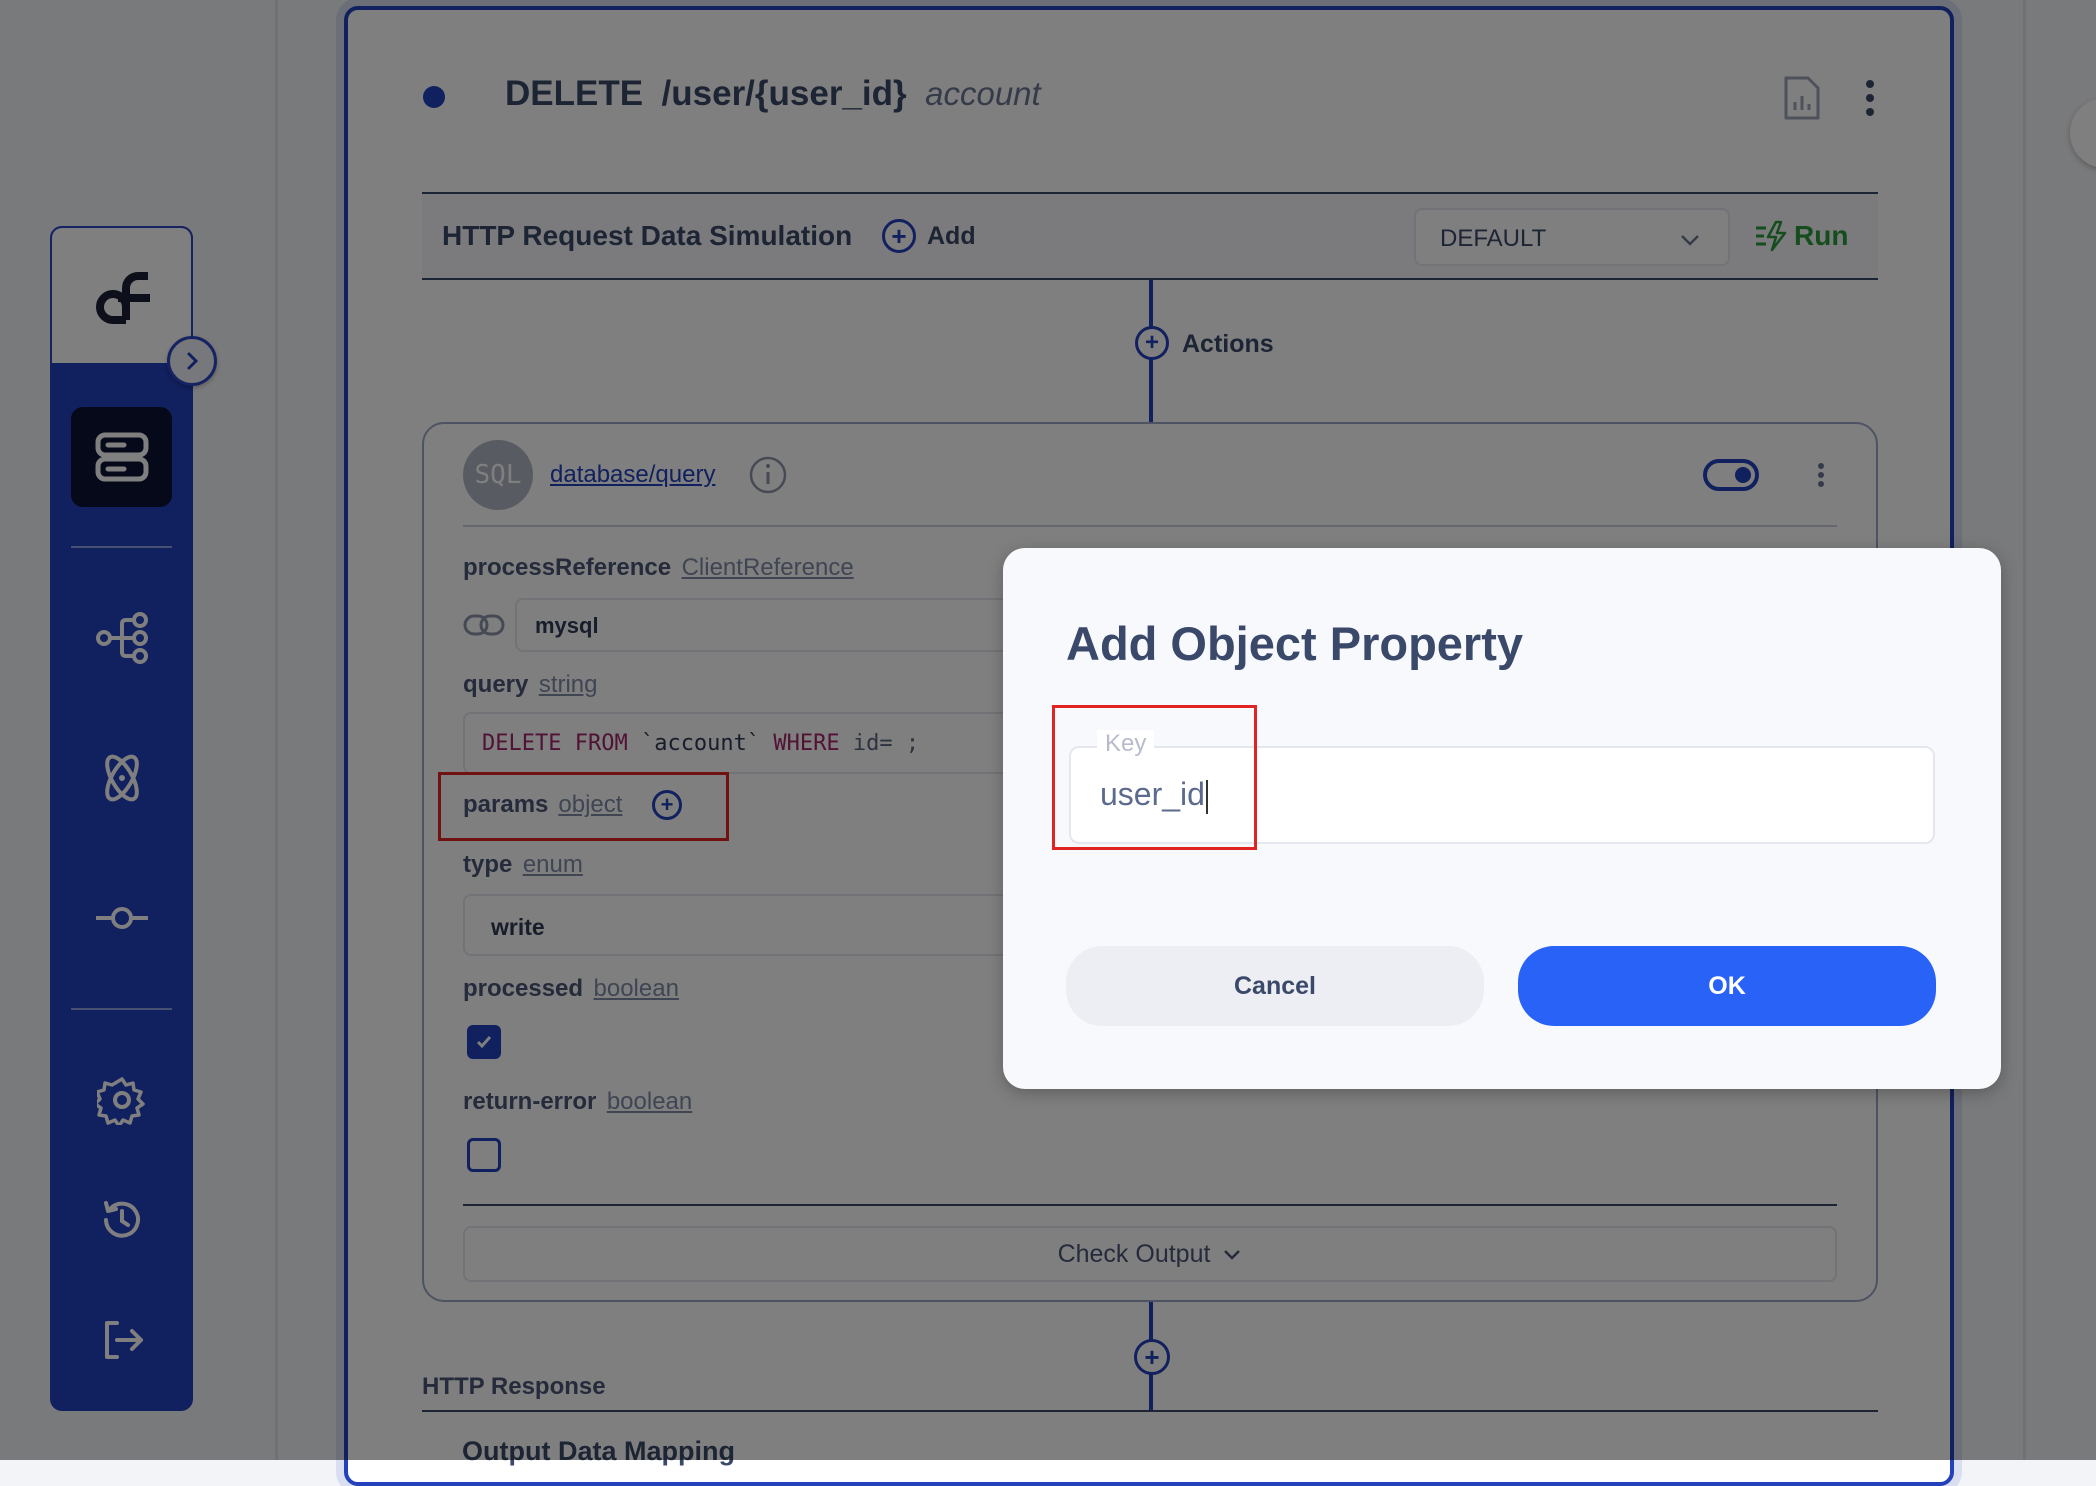 The width and height of the screenshot is (2096, 1486). What do you see at coordinates (1295, 643) in the screenshot?
I see `dialog-title: Add Object Property` at bounding box center [1295, 643].